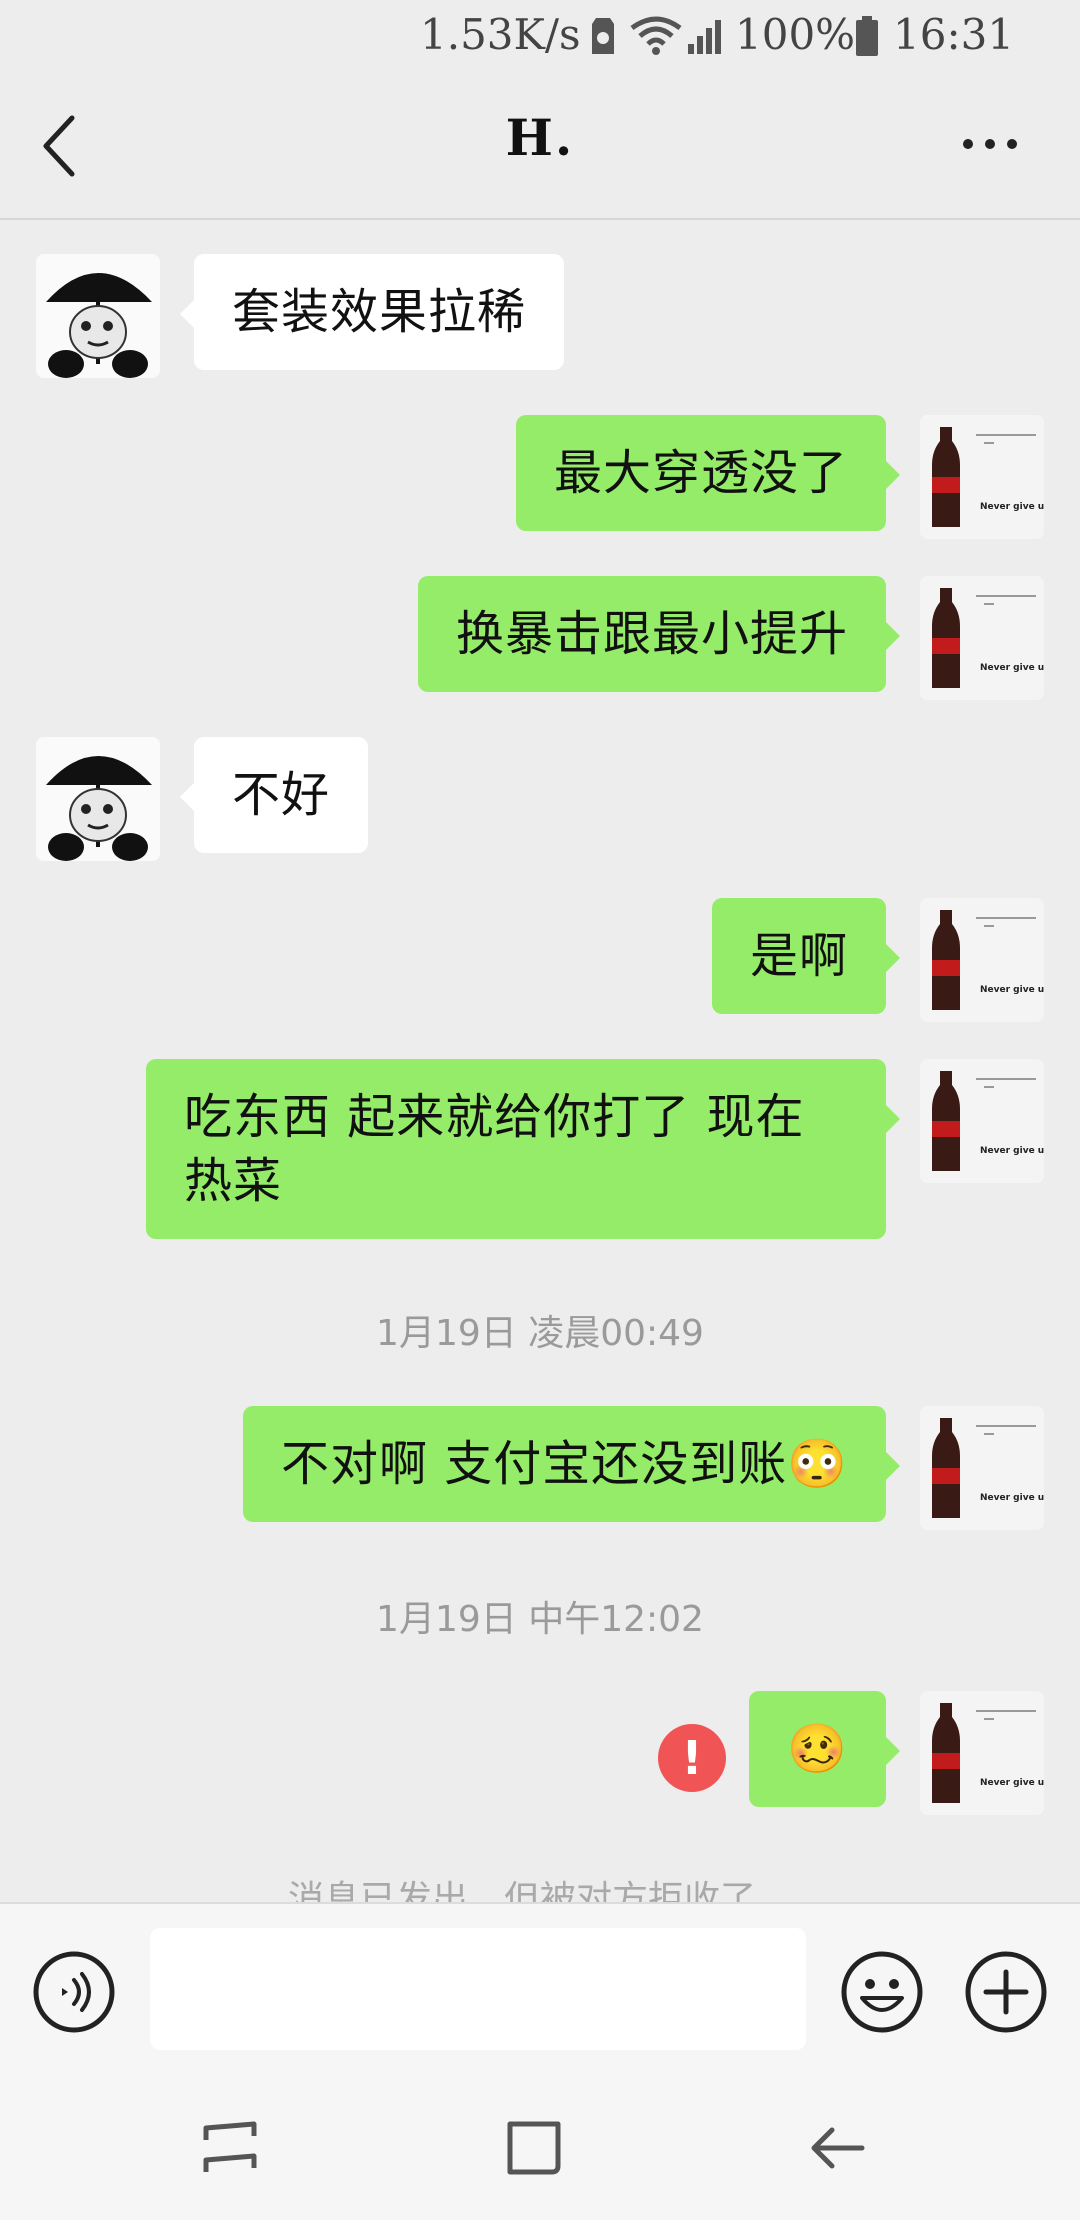 This screenshot has height=2220, width=1080. Describe the element at coordinates (867, 36) in the screenshot. I see `battery-icon` at that location.